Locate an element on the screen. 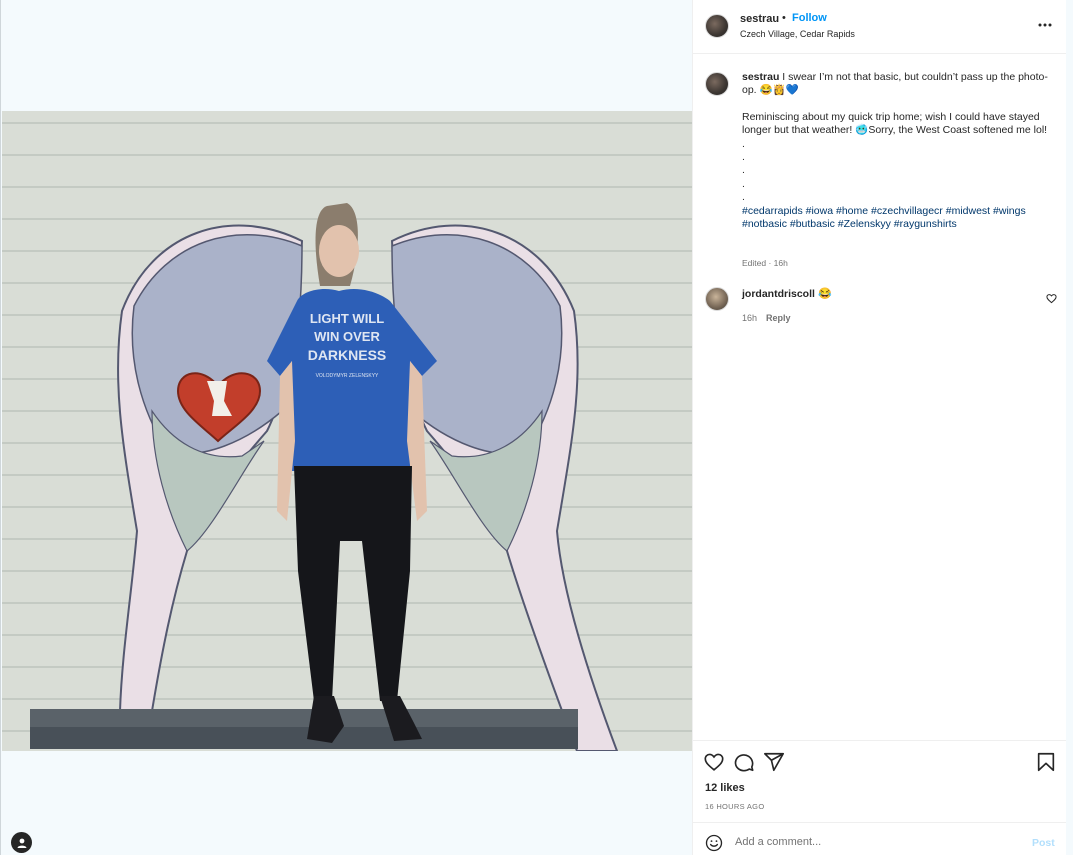 This screenshot has height=855, width=1073. hashtag-link: #wings is located at coordinates (1009, 211).